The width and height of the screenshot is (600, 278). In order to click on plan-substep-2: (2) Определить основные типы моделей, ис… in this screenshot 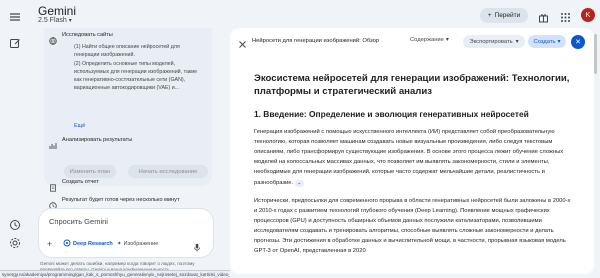, I will do `click(136, 76)`.